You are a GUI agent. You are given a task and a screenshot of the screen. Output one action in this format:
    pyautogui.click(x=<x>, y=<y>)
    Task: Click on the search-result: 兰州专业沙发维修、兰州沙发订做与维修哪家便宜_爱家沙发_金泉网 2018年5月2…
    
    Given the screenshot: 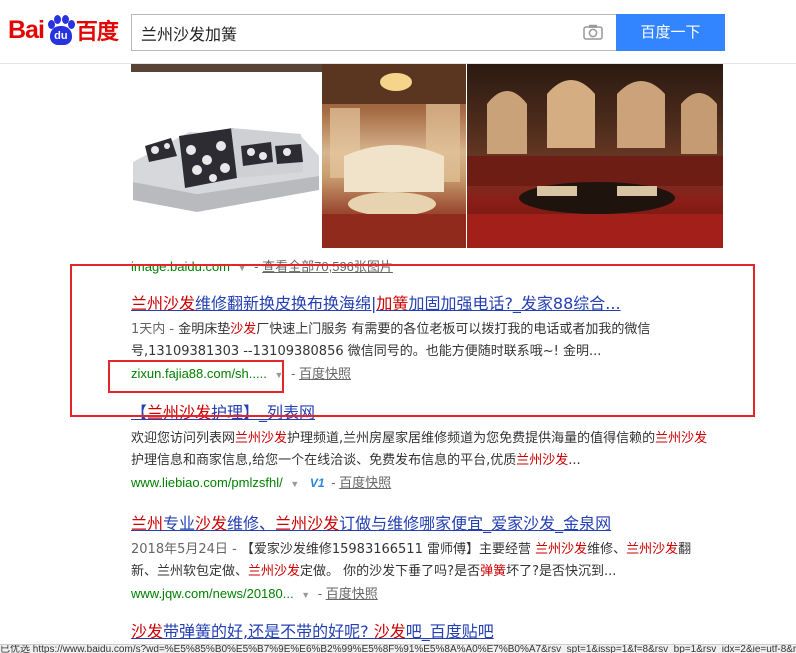 What is the action you would take?
    pyautogui.click(x=431, y=559)
    